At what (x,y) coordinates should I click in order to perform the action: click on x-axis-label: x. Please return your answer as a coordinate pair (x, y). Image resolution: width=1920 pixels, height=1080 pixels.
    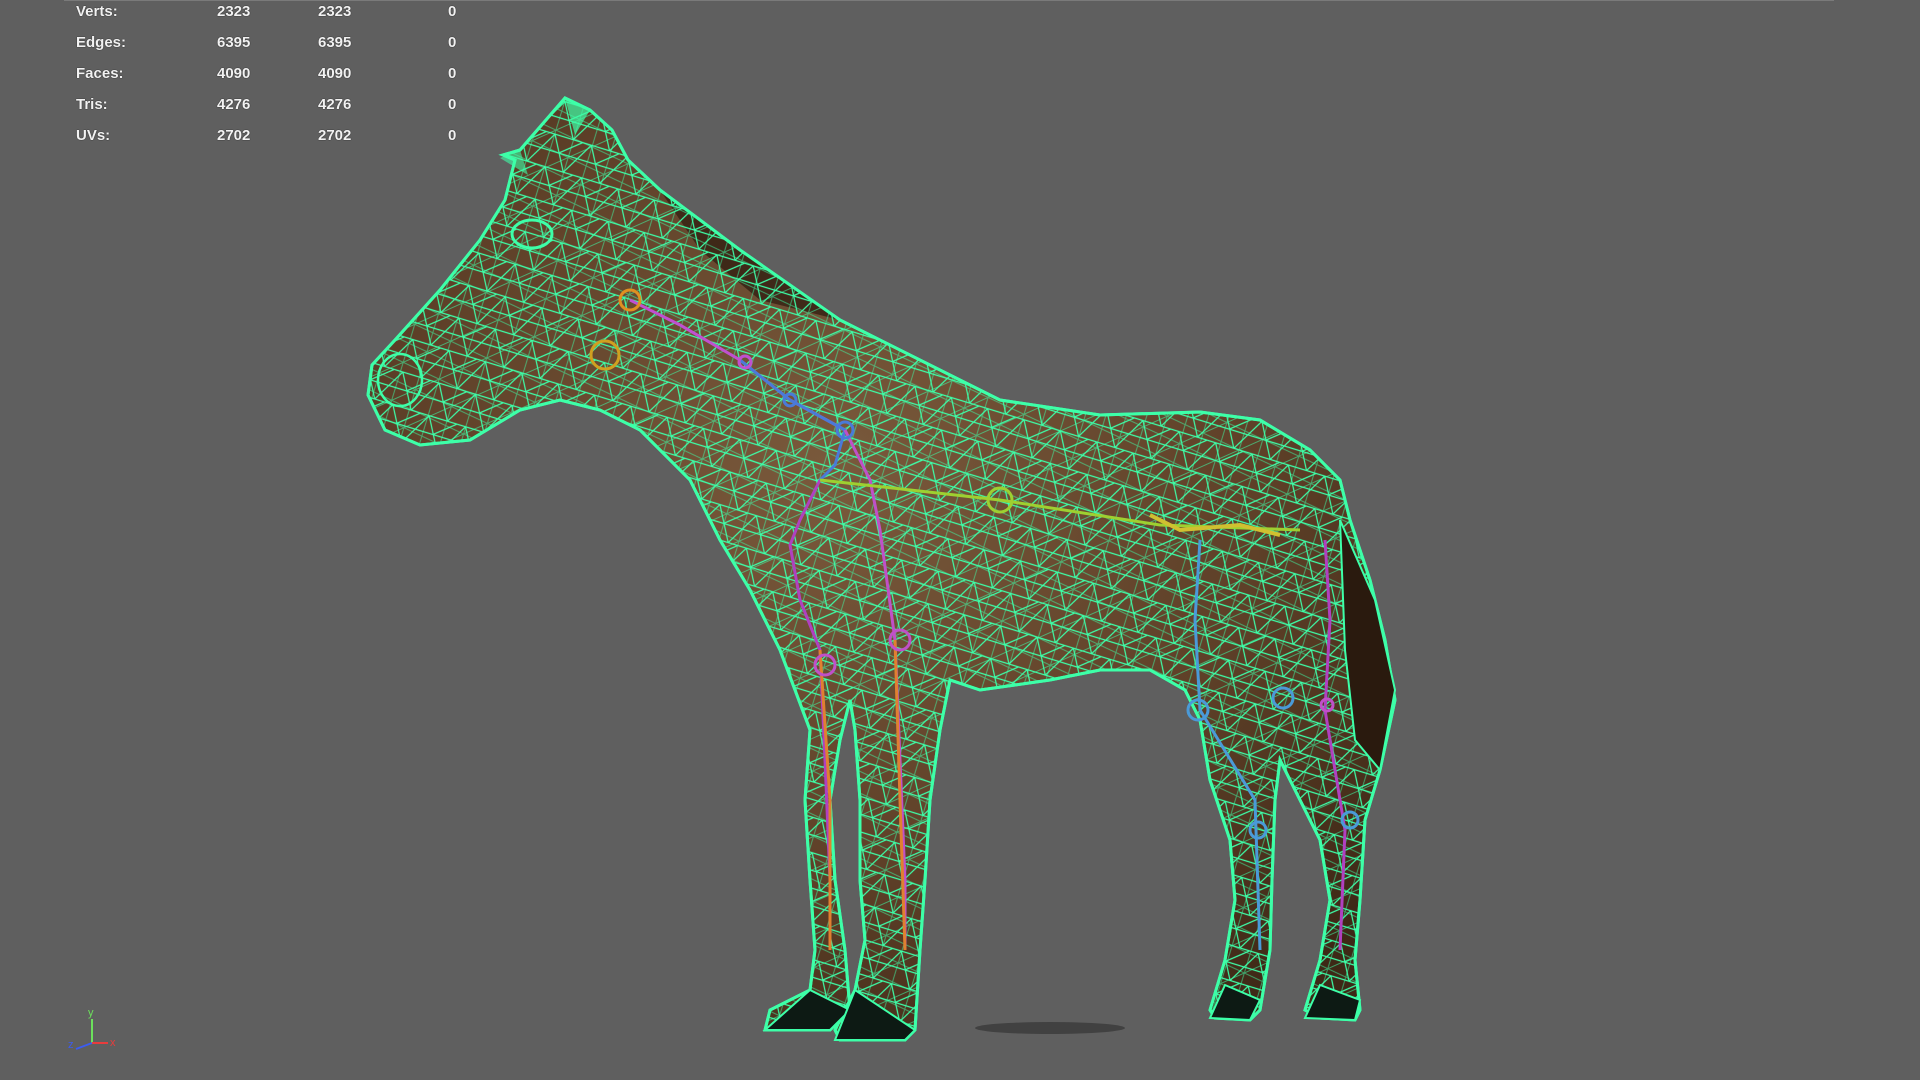
    Looking at the image, I should click on (113, 1043).